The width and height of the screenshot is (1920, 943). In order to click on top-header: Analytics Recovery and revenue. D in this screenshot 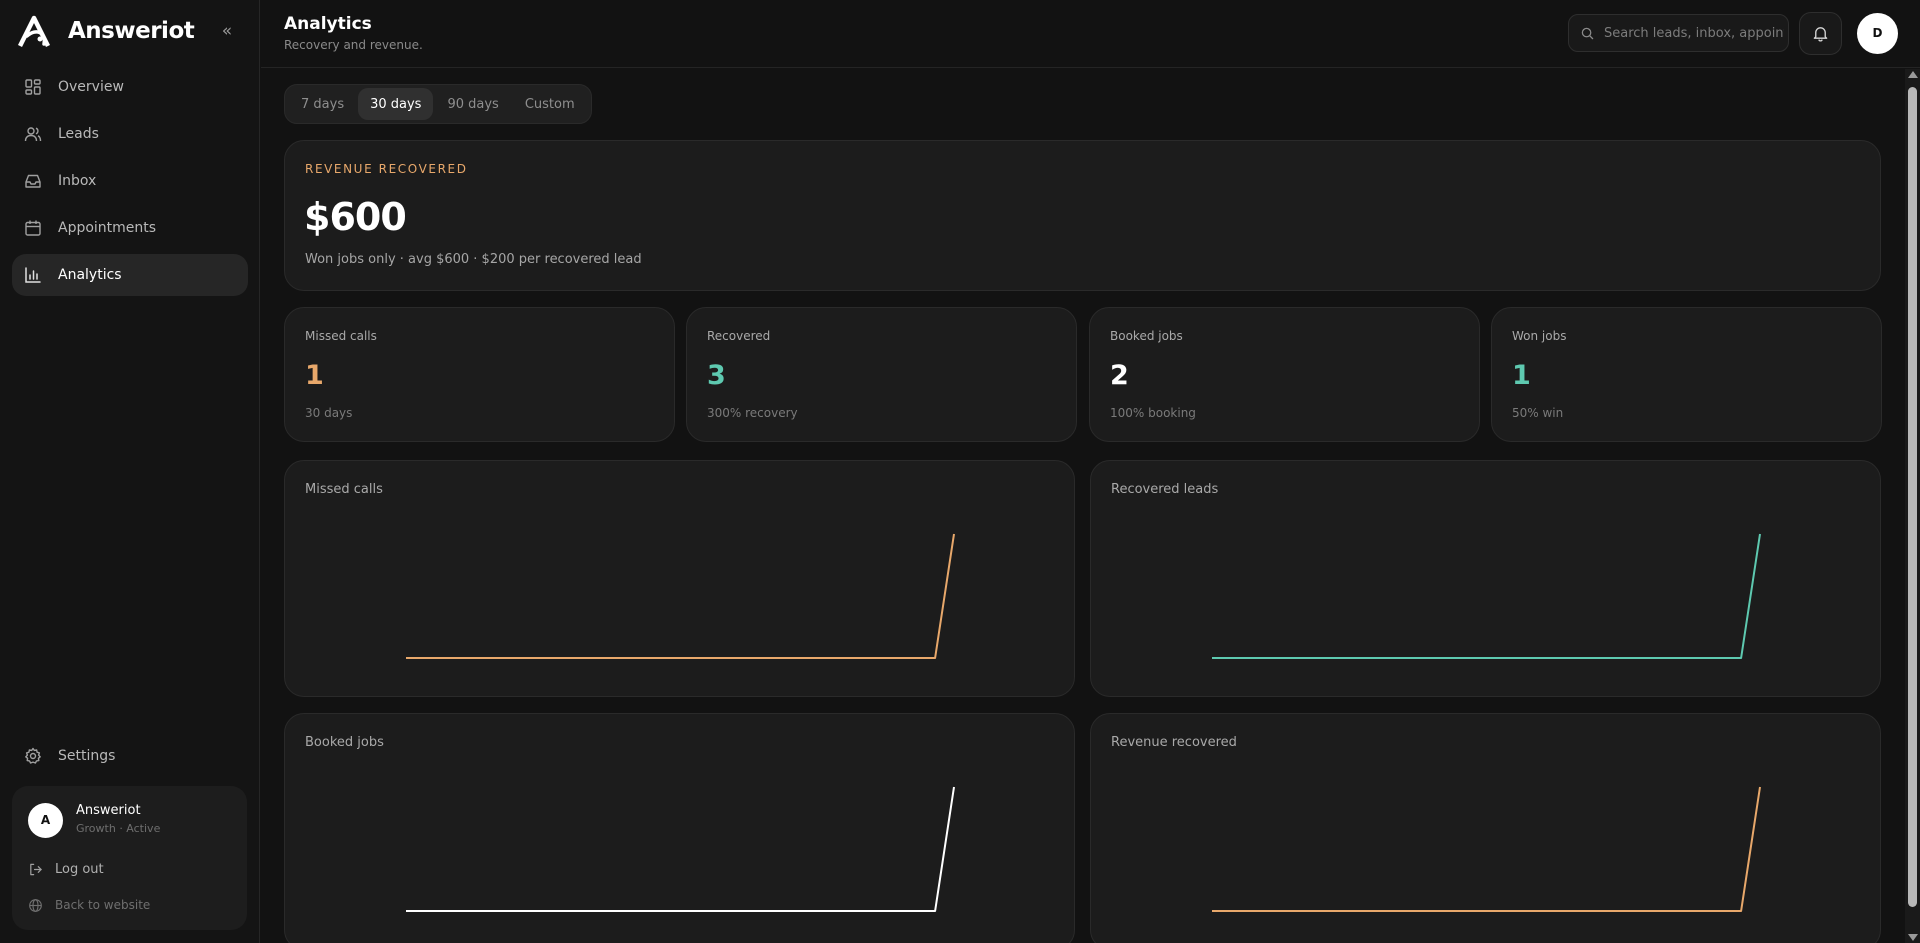, I will do `click(1090, 34)`.